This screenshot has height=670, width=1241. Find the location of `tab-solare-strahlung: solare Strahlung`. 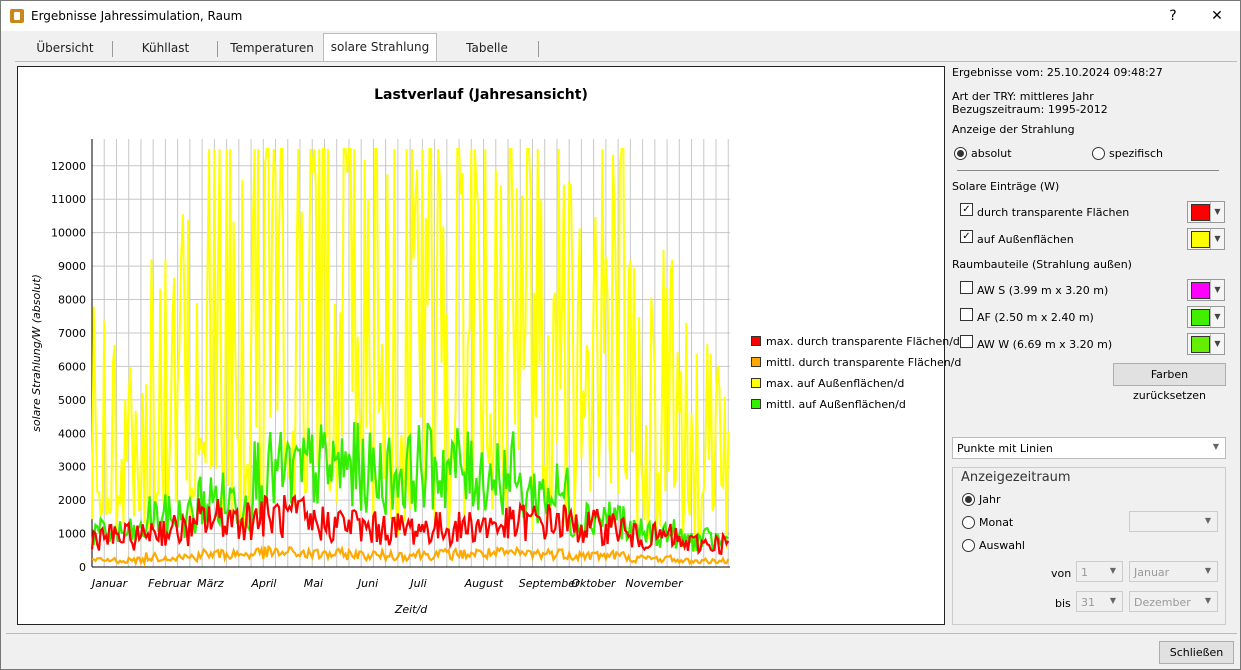

tab-solare-strahlung: solare Strahlung is located at coordinates (380, 47).